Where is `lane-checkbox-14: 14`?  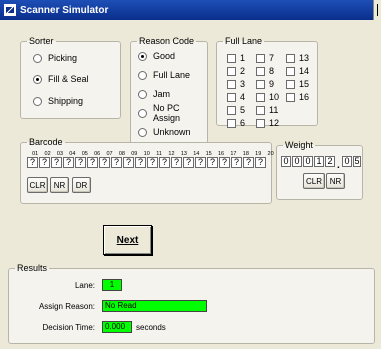
lane-checkbox-14: 14 is located at coordinates (297, 71).